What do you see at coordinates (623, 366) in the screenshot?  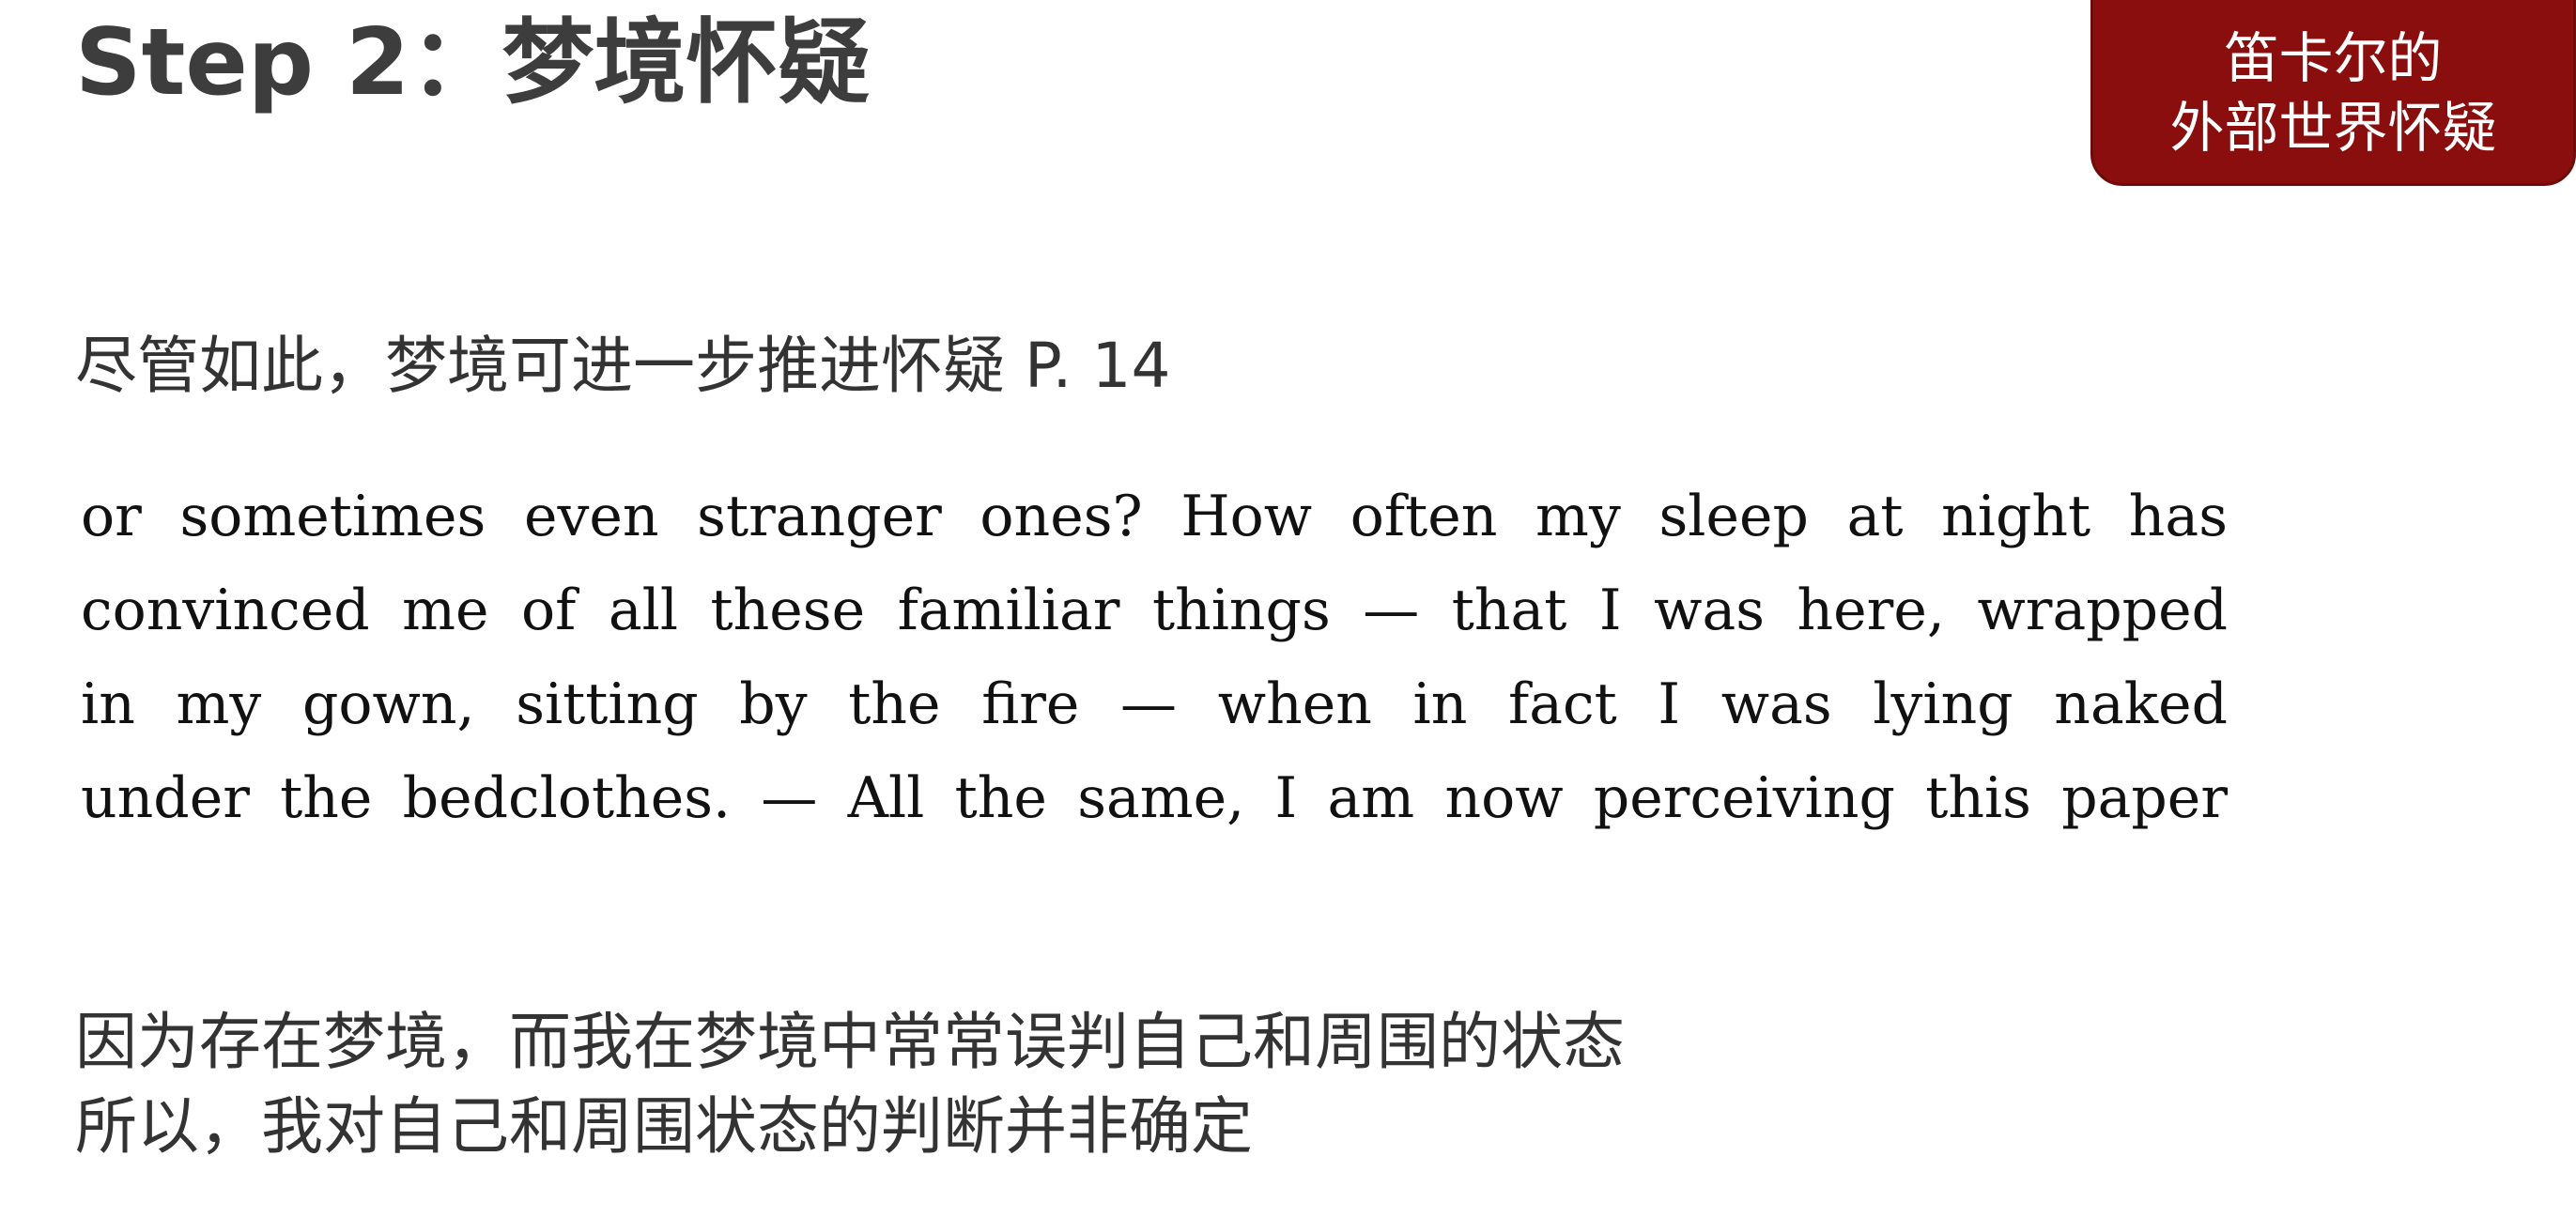 I see `intro-text: 尽管如此，梦境可进一步推进怀疑 P. 14` at bounding box center [623, 366].